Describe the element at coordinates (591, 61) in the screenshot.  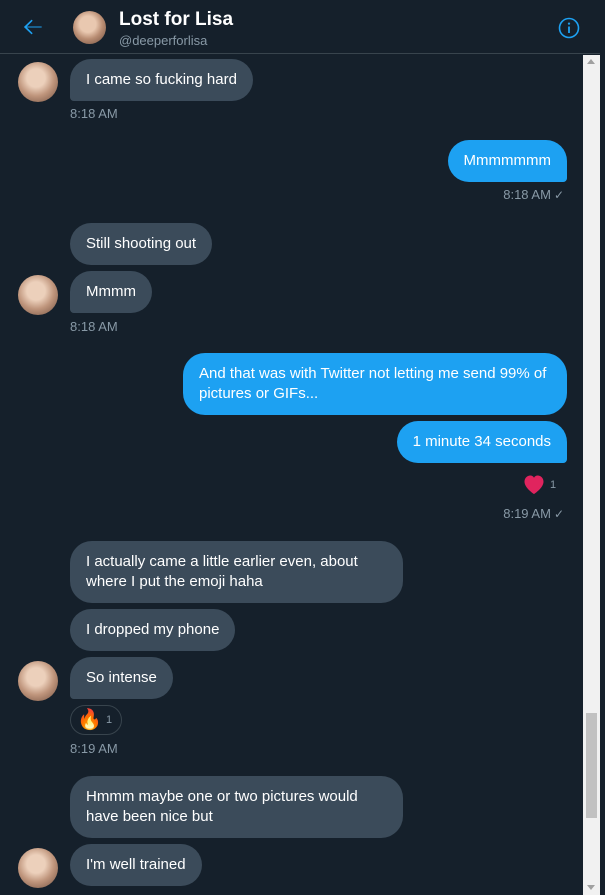
I see `scroll-up-arrow-icon` at that location.